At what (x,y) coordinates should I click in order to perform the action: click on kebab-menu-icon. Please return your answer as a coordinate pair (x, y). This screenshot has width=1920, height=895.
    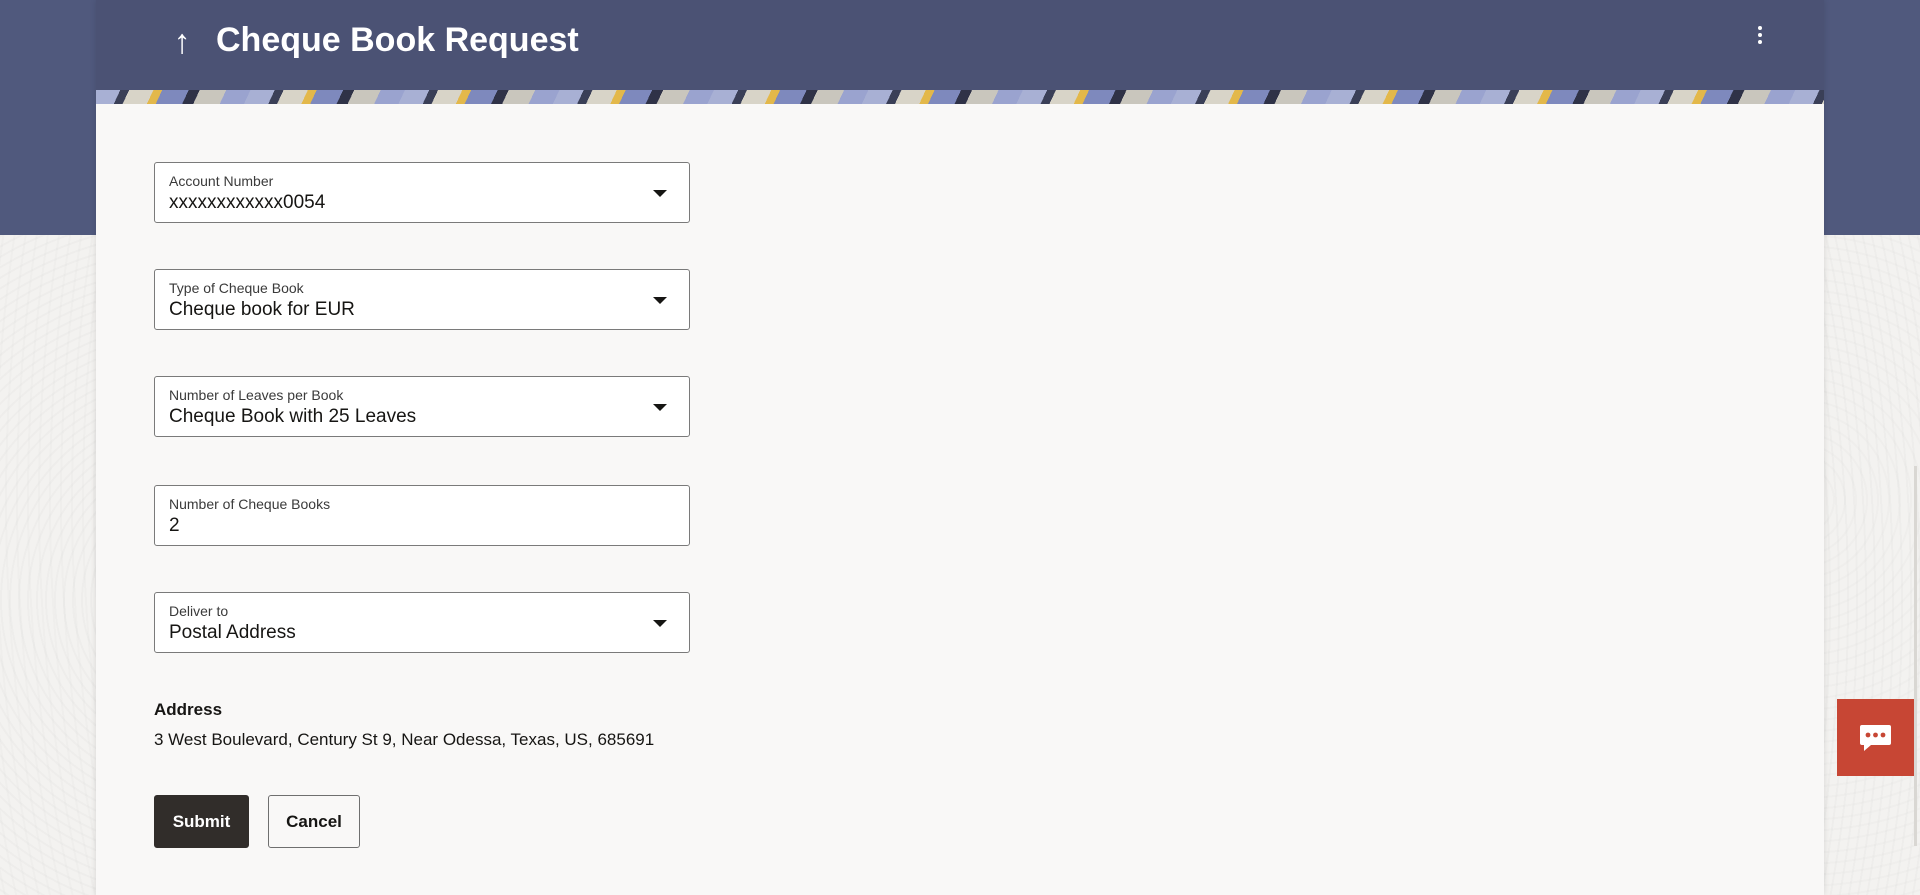
    Looking at the image, I should click on (1760, 38).